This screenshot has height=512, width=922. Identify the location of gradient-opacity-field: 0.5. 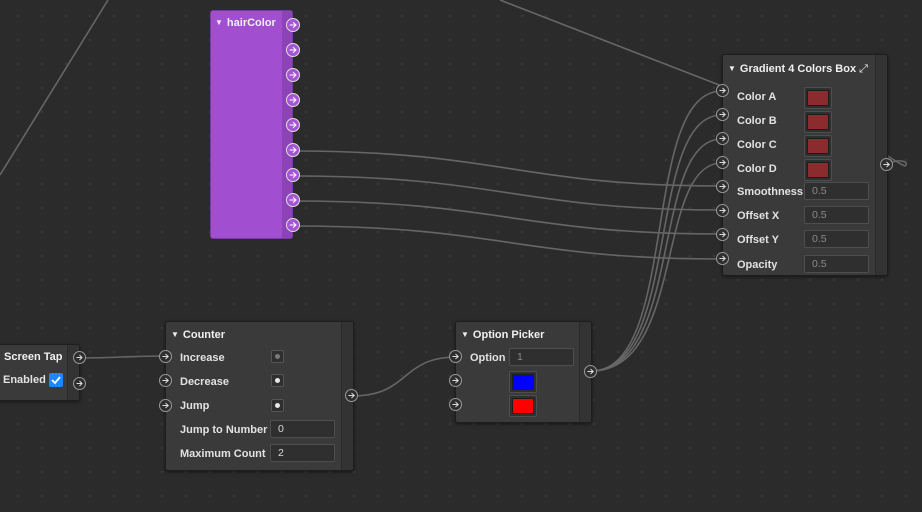
(836, 264).